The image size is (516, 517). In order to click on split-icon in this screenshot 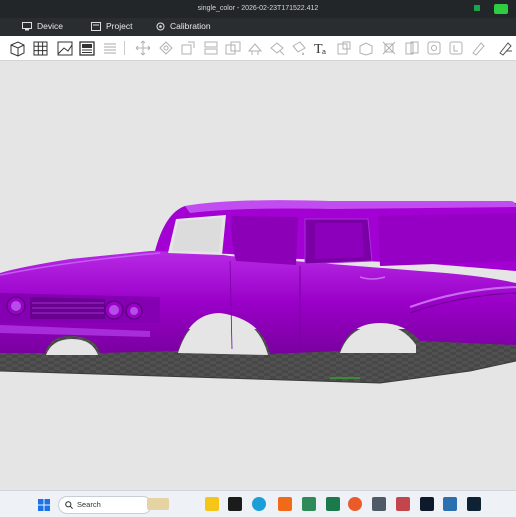, I will do `click(211, 48)`.